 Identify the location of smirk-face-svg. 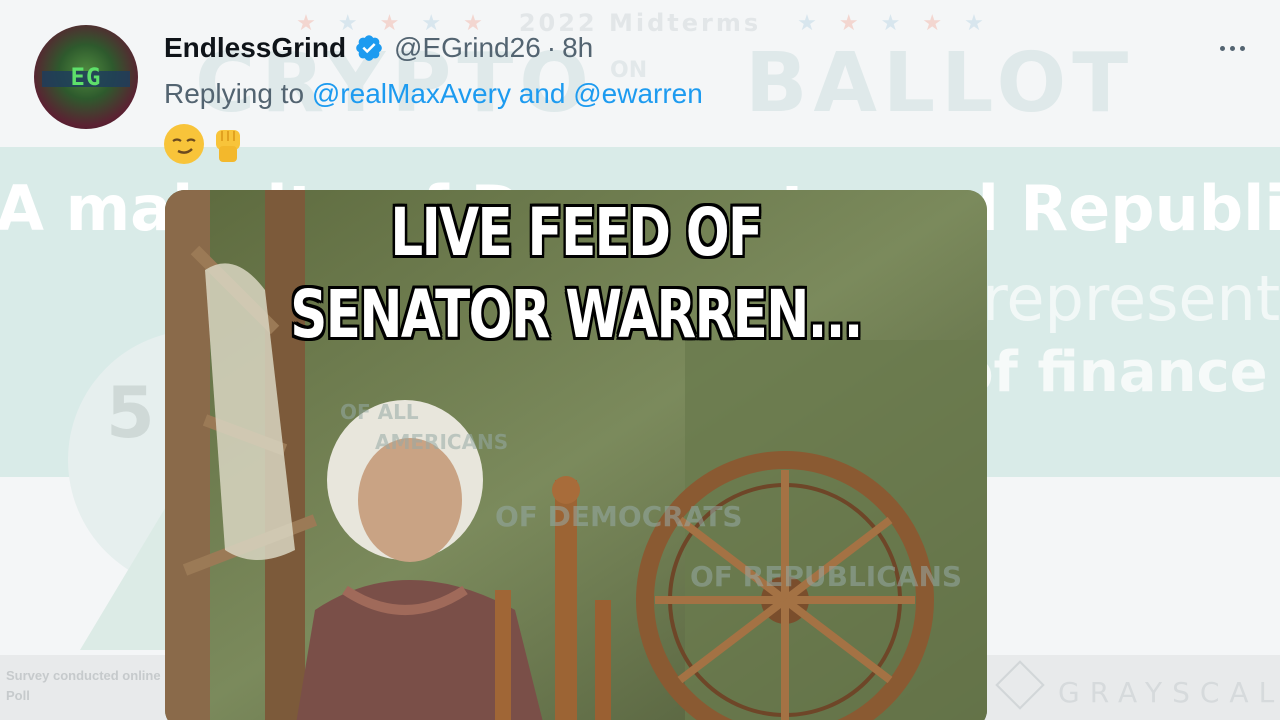
(184, 144).